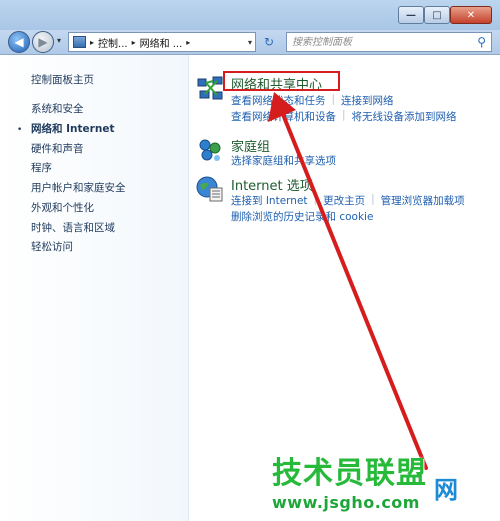 The width and height of the screenshot is (500, 521). Describe the element at coordinates (349, 473) in the screenshot. I see `watermark-title: 技术员联盟` at that location.